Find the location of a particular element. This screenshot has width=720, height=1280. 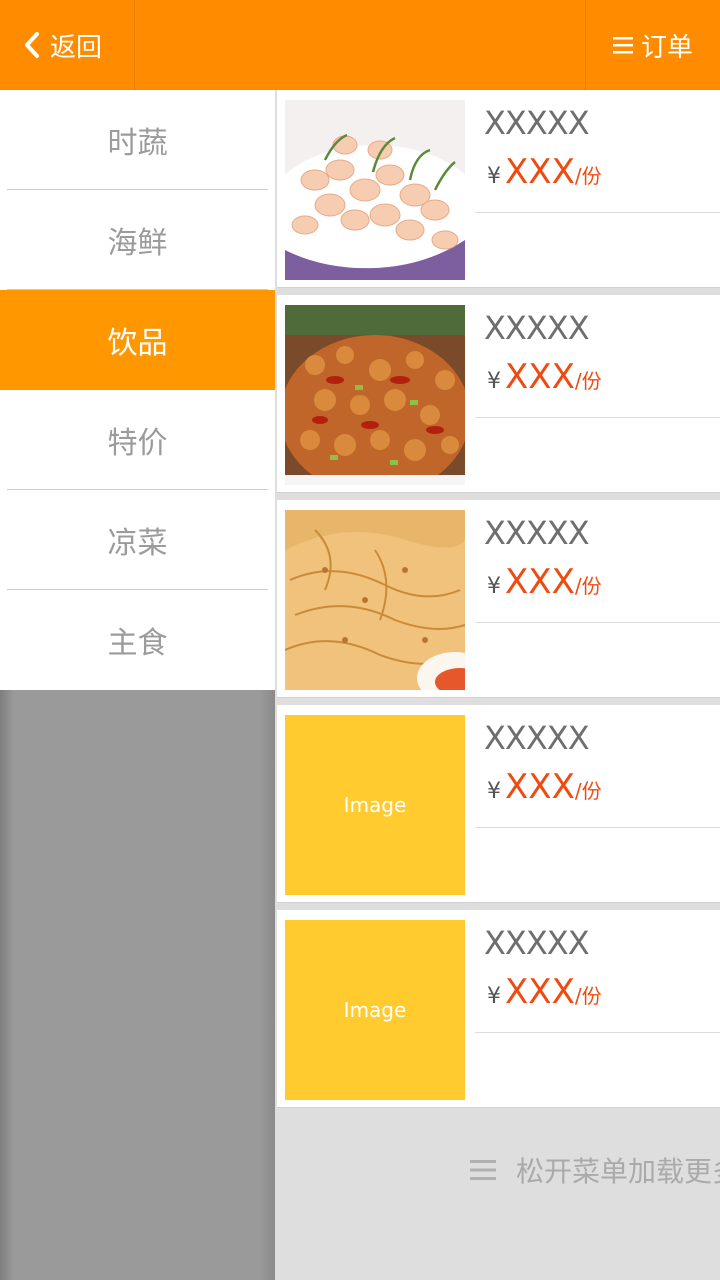

top-bar: 返回 订单 is located at coordinates (360, 45).